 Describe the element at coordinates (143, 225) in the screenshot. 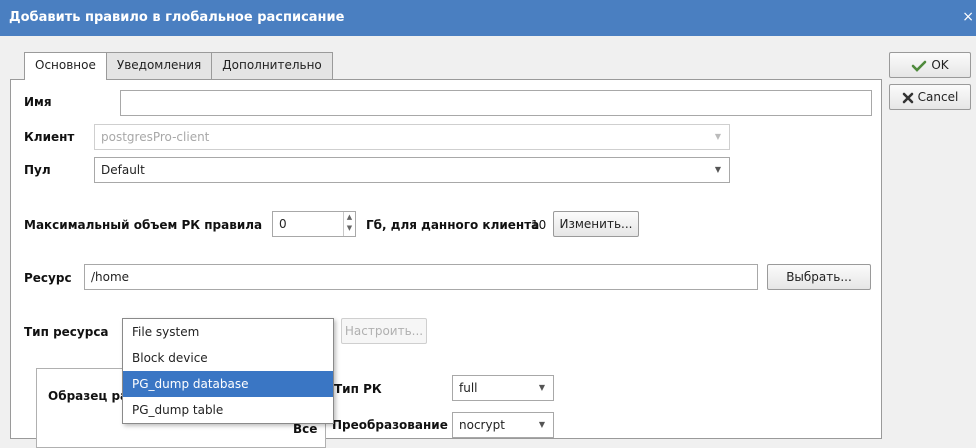

I see `max-volume-label: Максимальный объем РК правила` at that location.